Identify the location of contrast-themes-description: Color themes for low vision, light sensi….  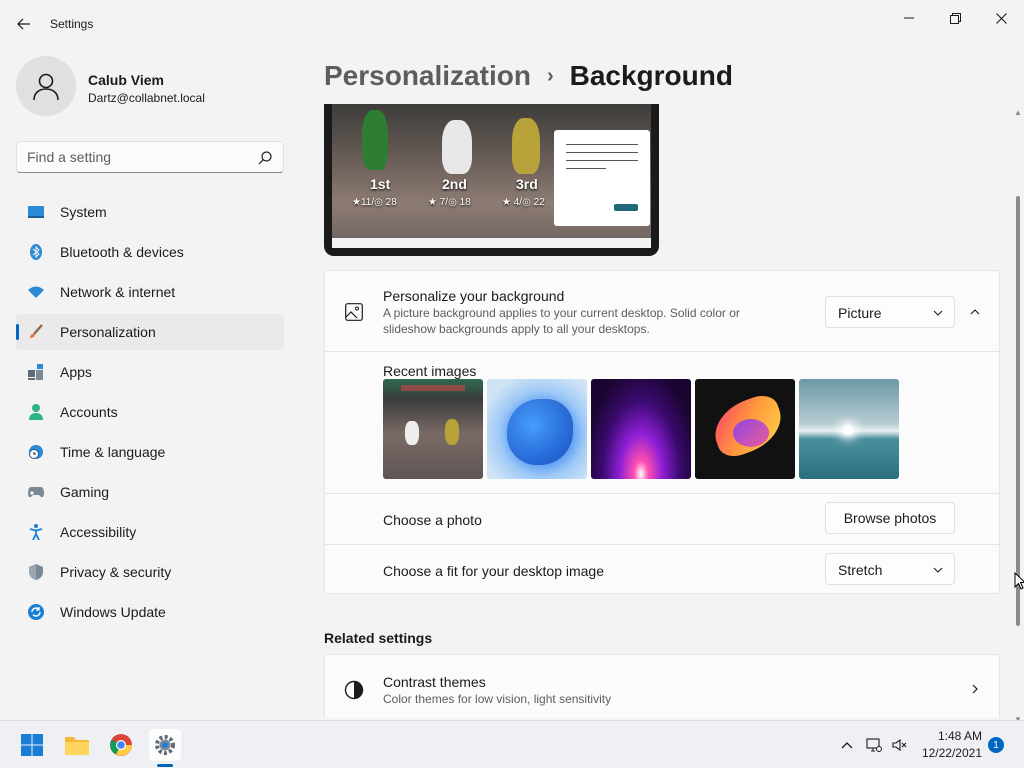
(497, 699).